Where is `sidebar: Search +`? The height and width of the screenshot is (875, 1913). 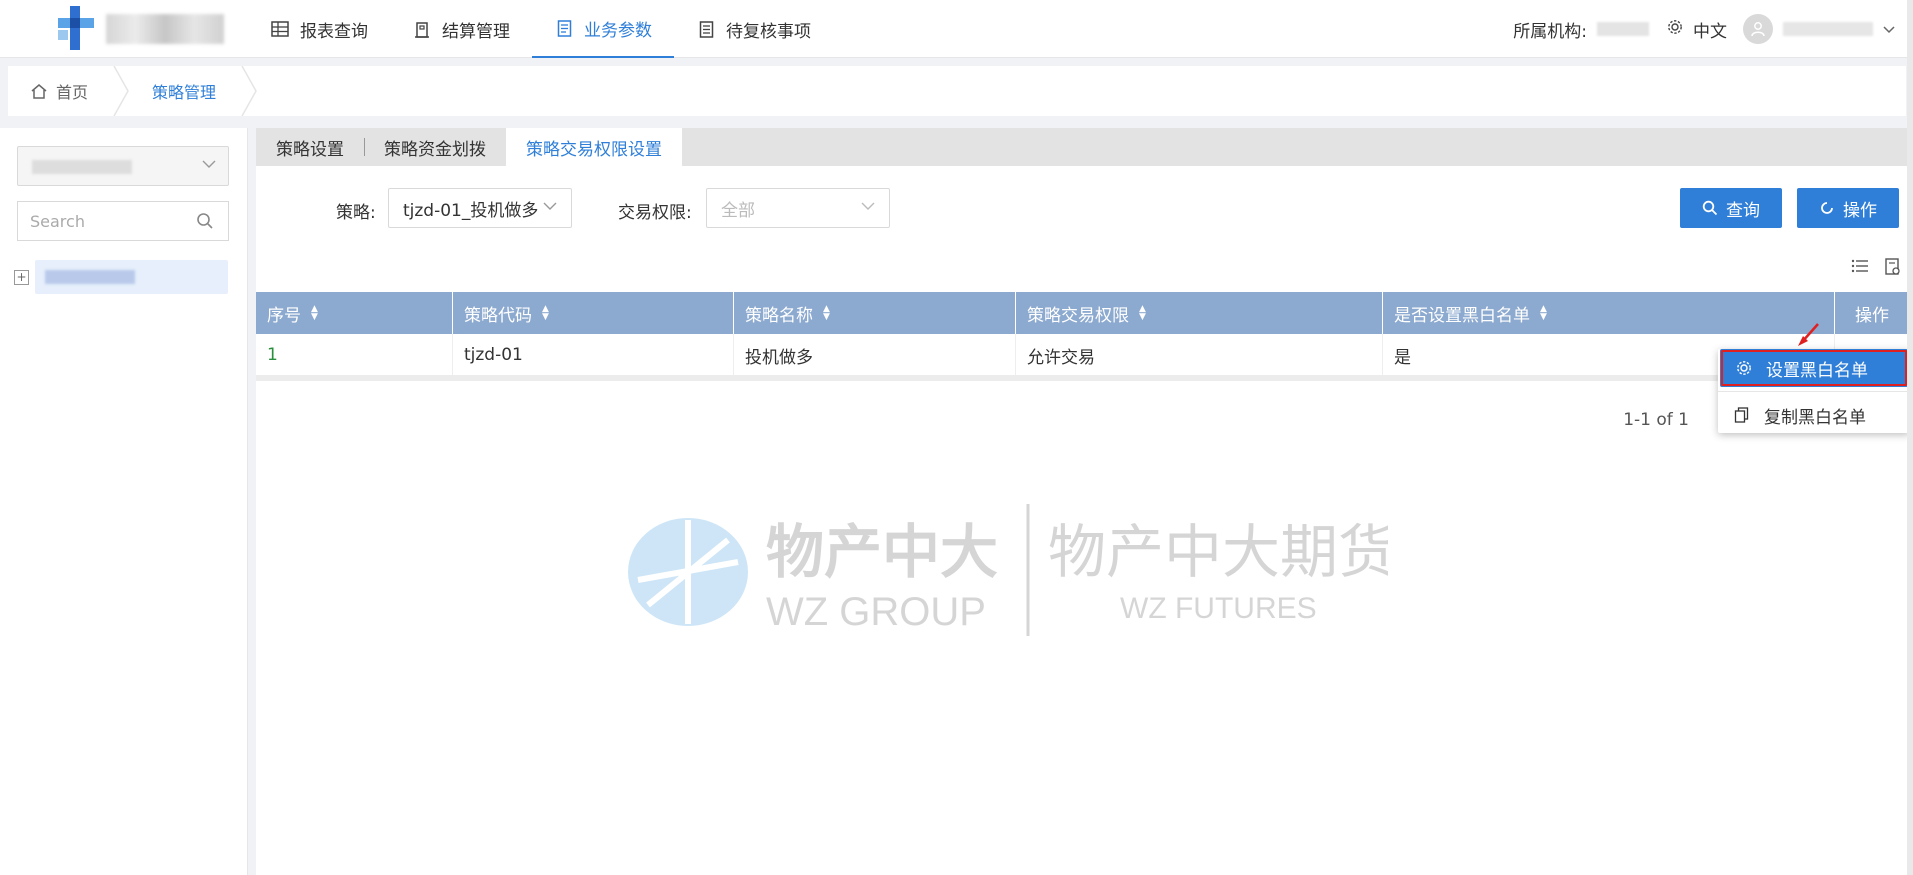
sidebar: Search + is located at coordinates (124, 501).